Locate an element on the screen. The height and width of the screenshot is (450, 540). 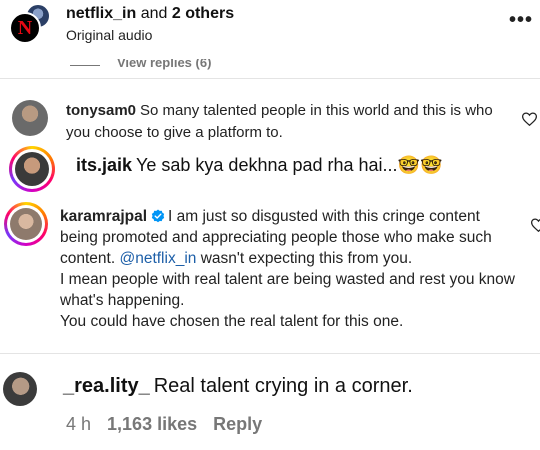
others-link: 2 others is located at coordinates (203, 13).